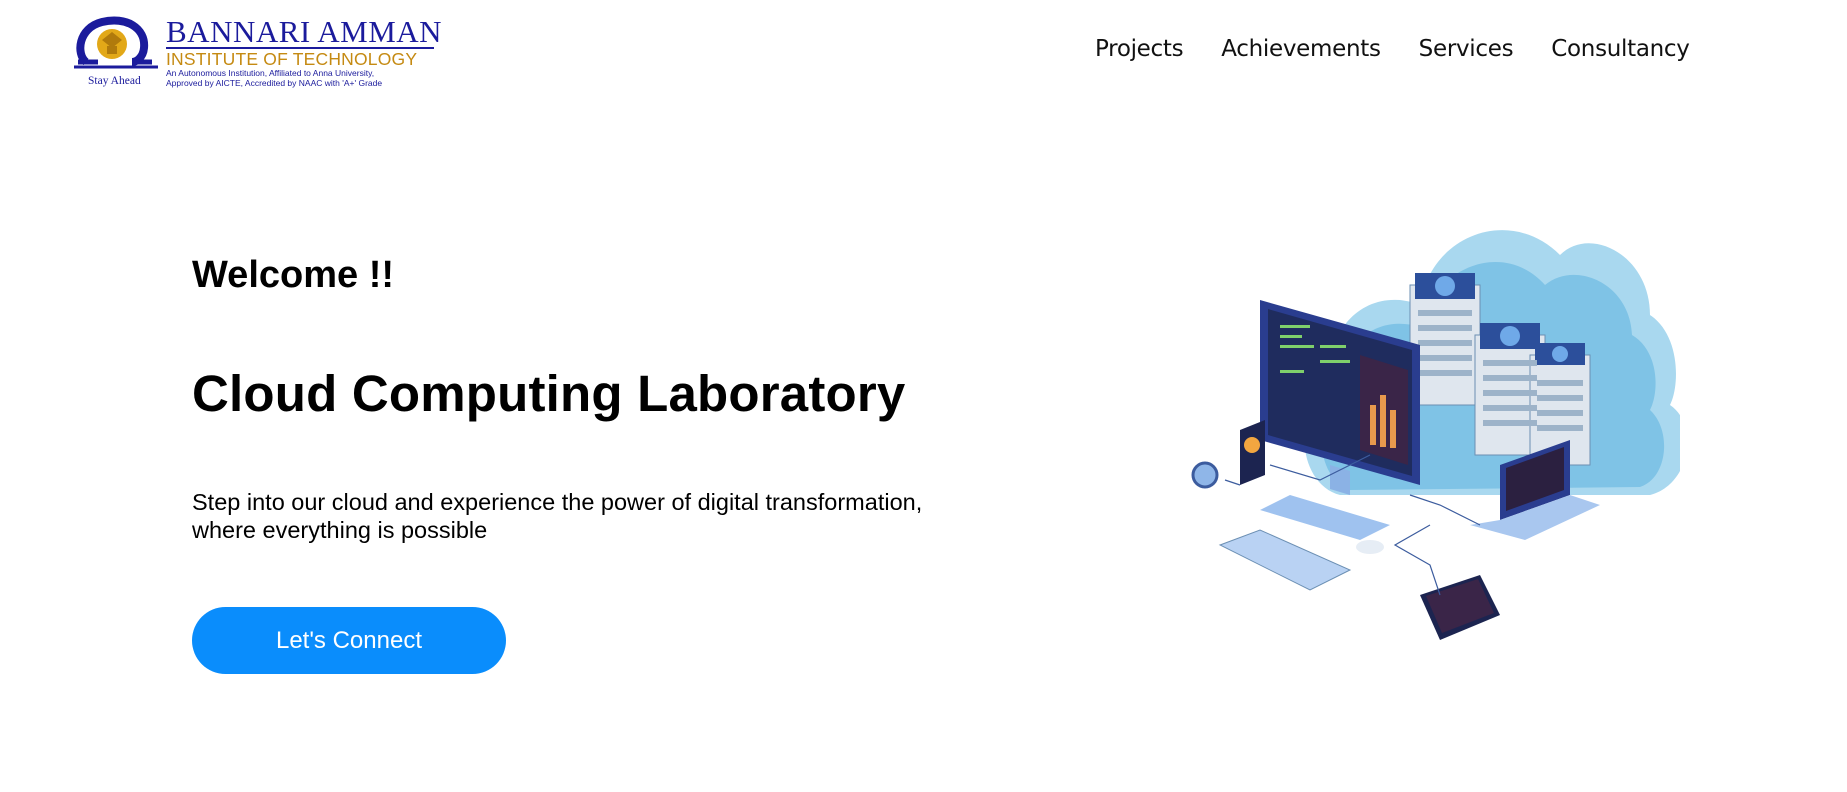  What do you see at coordinates (1370, 547) in the screenshot?
I see `mouse-icon` at bounding box center [1370, 547].